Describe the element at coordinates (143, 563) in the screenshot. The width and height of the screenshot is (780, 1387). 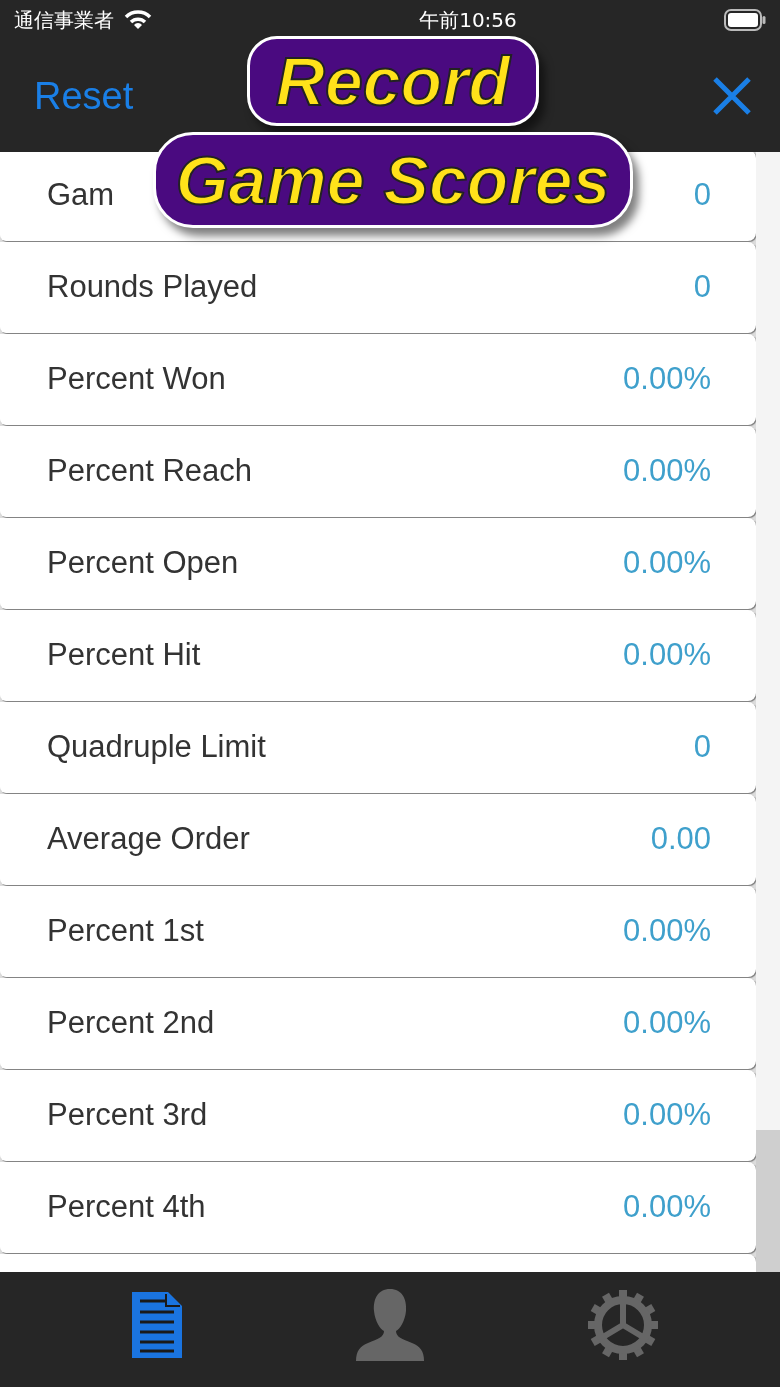
I see `stat-label: Percent Open` at that location.